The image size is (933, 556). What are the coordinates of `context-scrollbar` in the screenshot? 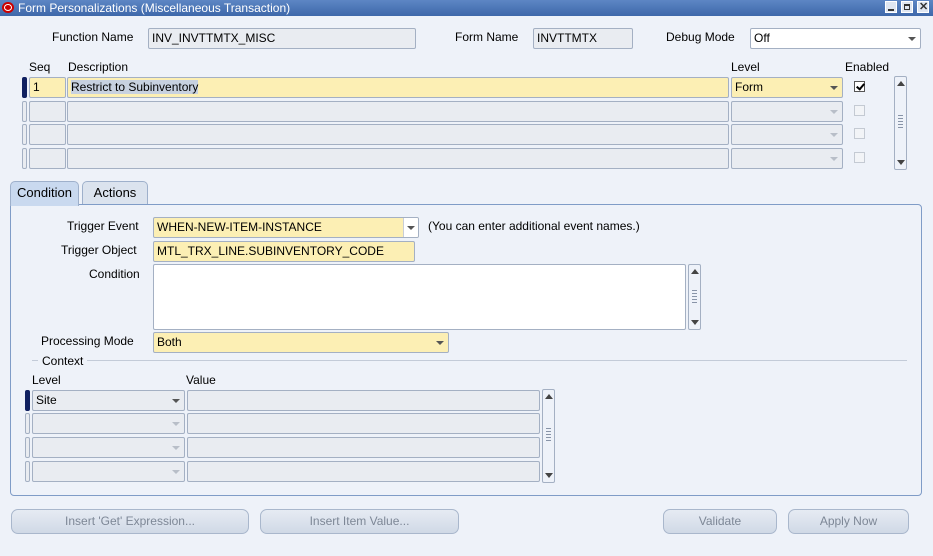 It's located at (548, 436).